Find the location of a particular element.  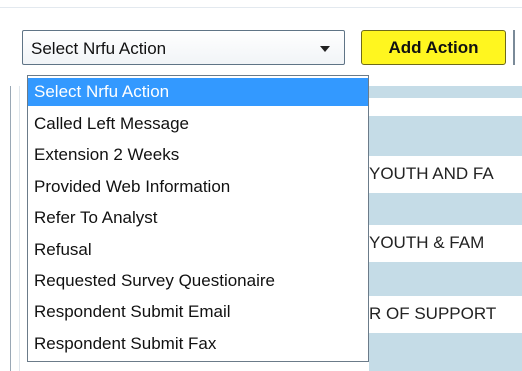

top-divider is located at coordinates (261, 7).